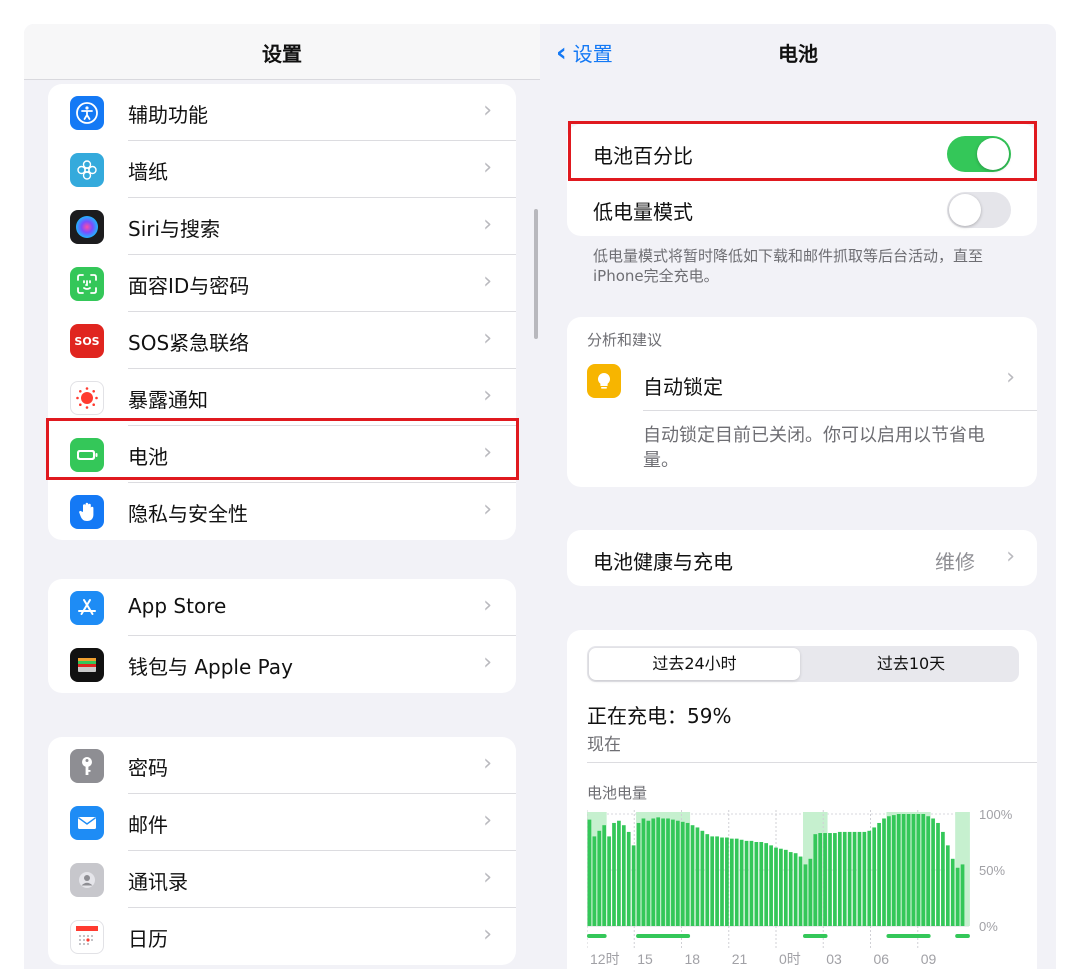 This screenshot has height=969, width=1080. Describe the element at coordinates (834, 959) in the screenshot. I see `x-tick-label: 03` at that location.